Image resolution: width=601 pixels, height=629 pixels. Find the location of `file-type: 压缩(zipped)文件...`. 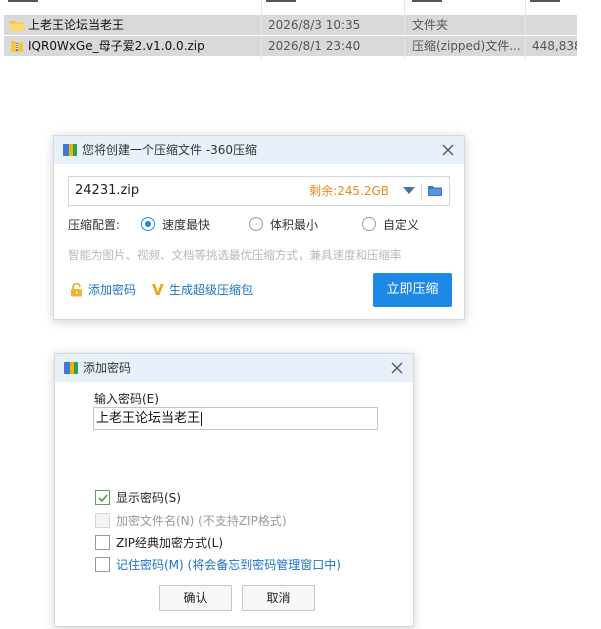

file-type: 压缩(zipped)文件... is located at coordinates (466, 46).